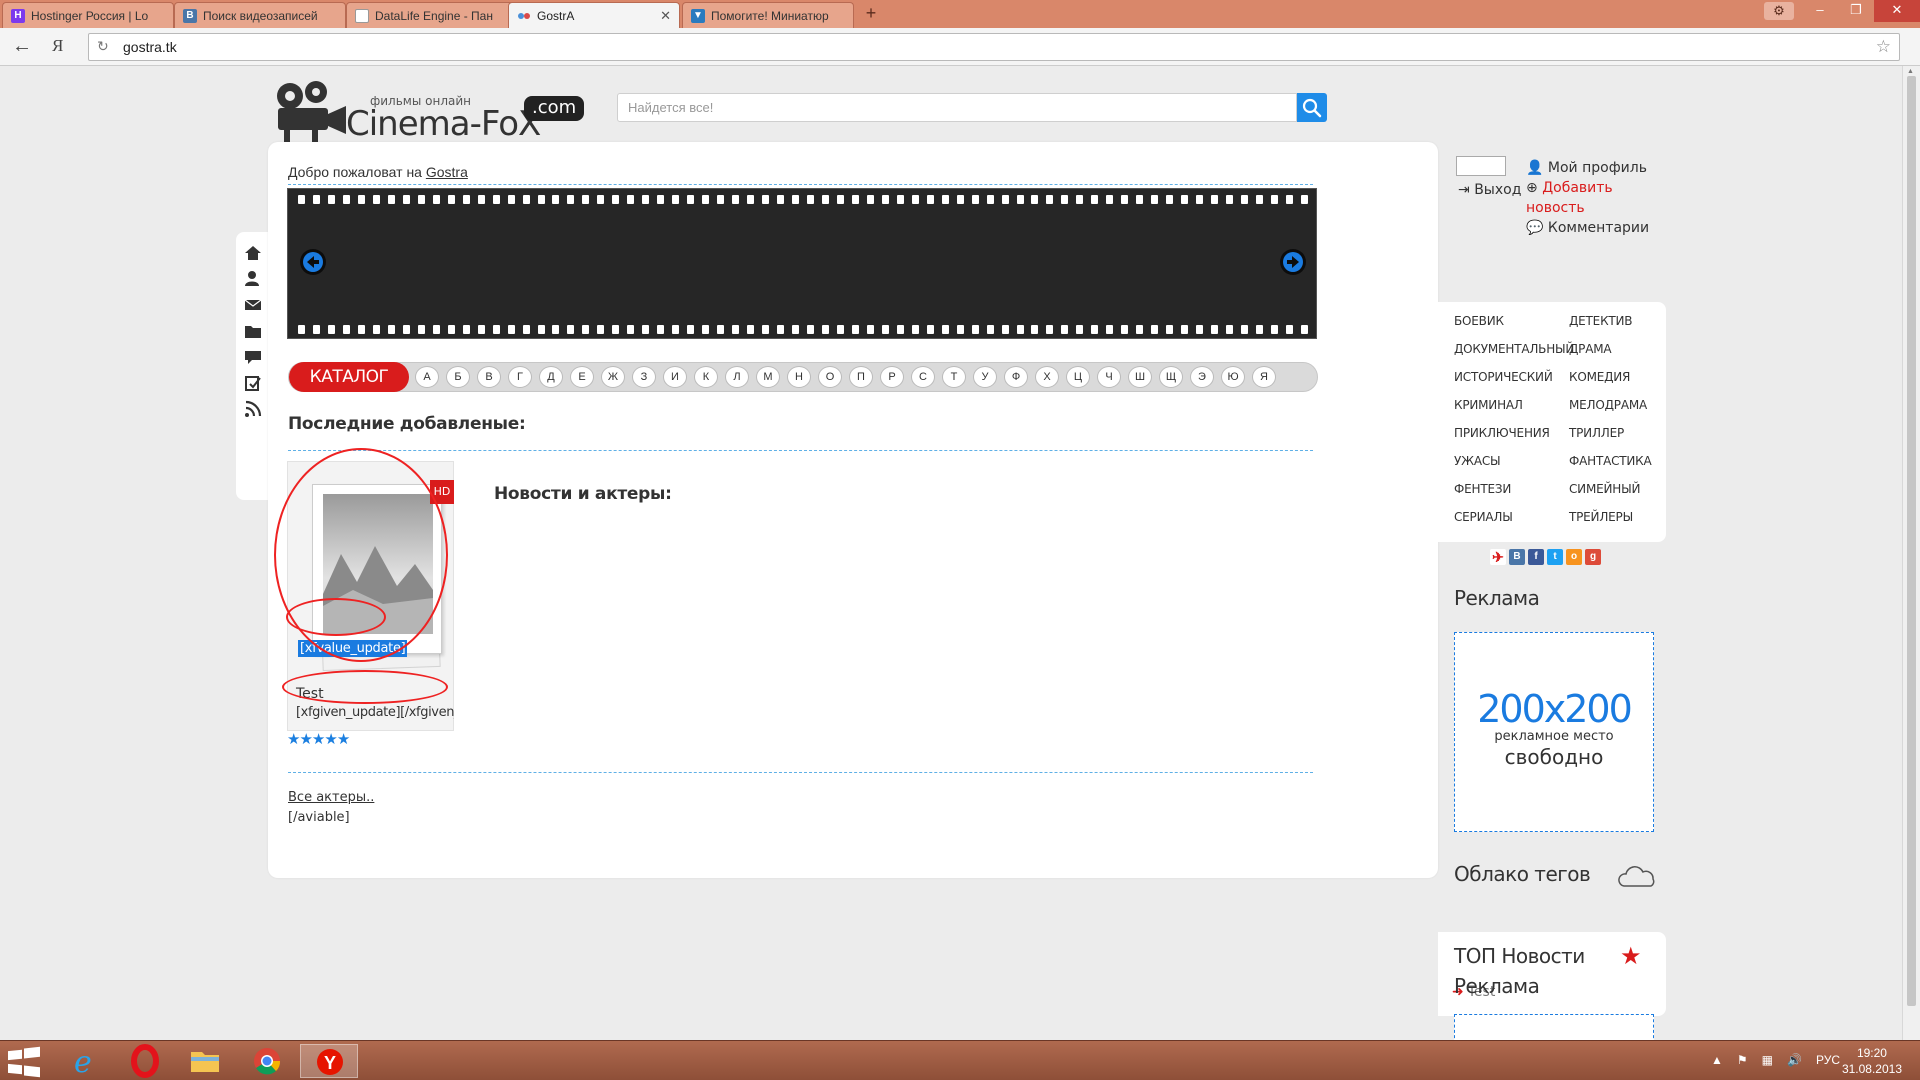  Describe the element at coordinates (150, 47) in the screenshot. I see `url-text: gostra.tk` at that location.